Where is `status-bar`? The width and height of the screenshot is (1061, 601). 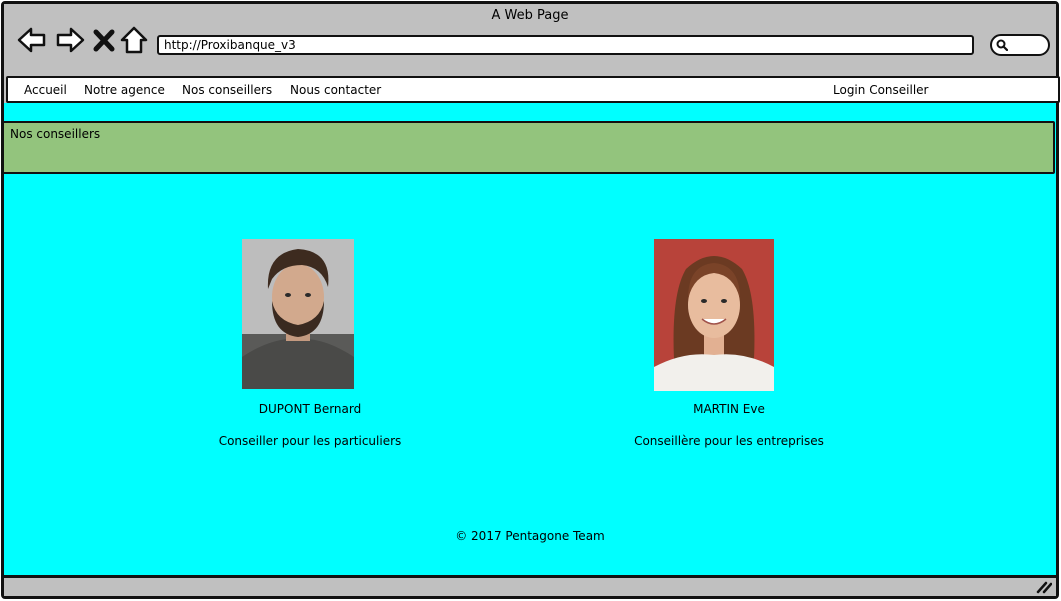 status-bar is located at coordinates (530, 585).